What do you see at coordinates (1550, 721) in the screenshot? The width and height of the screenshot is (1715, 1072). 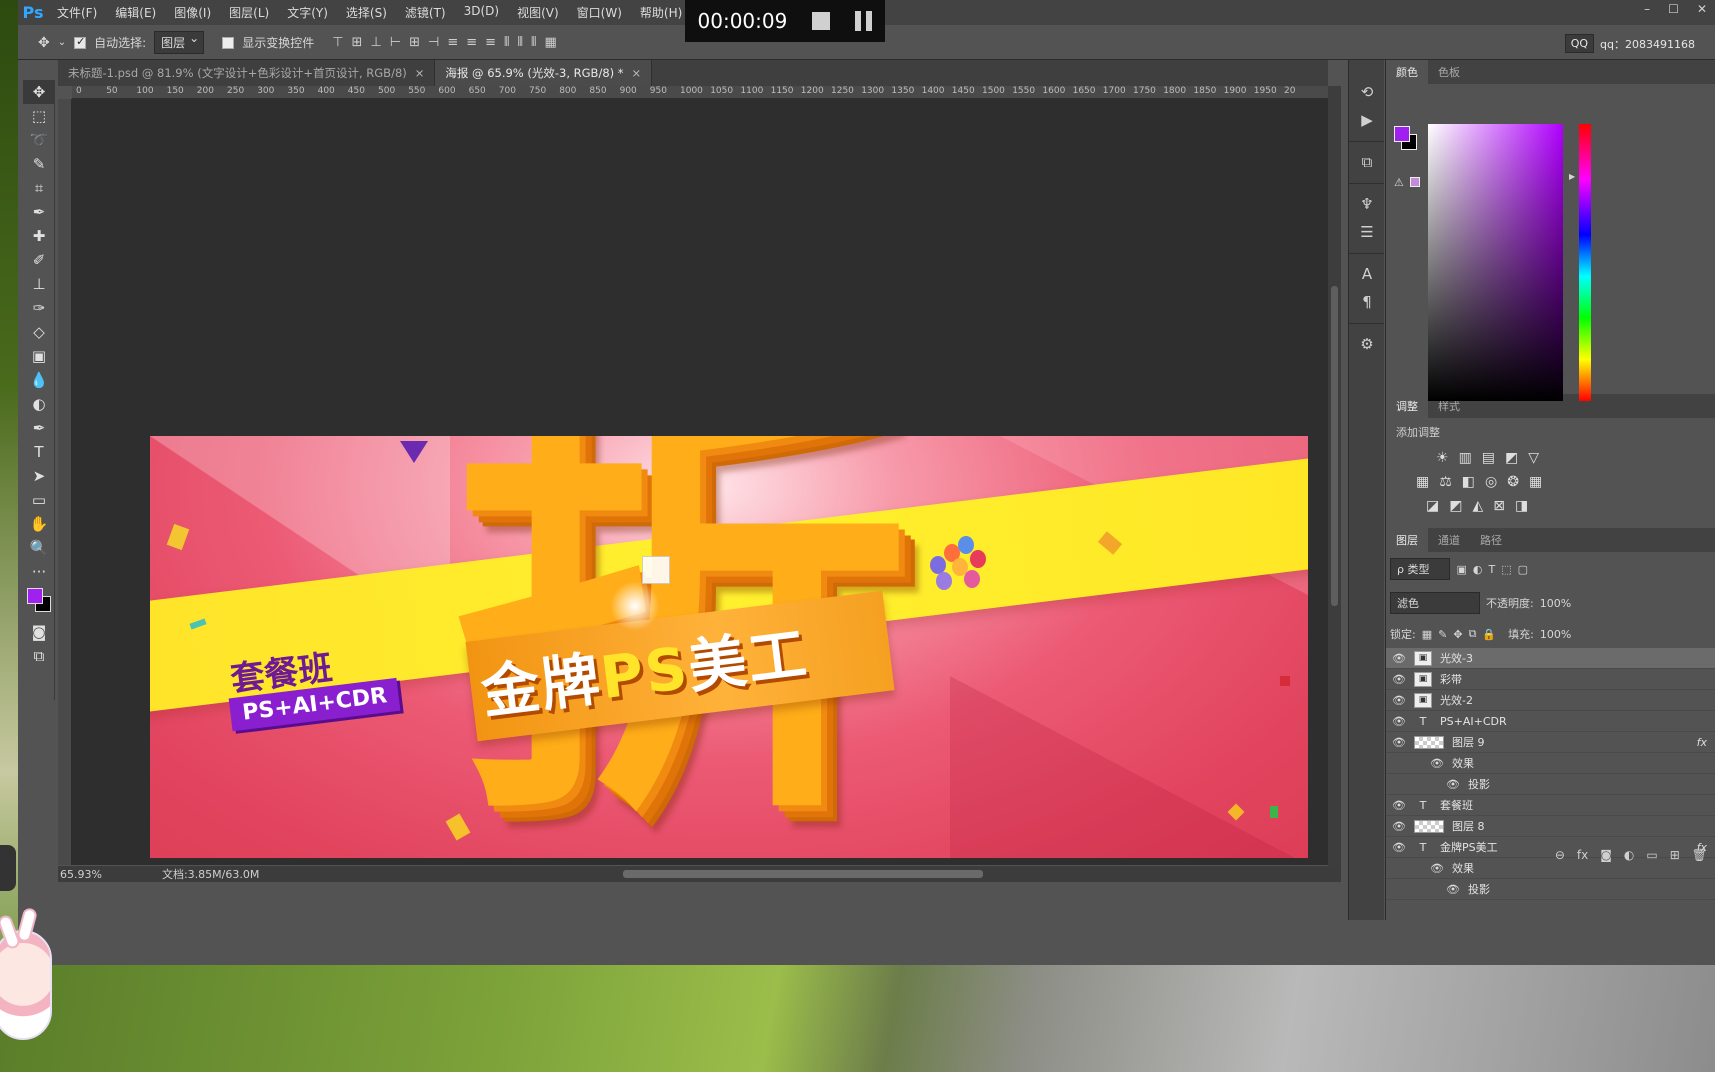 I see `layer-row: 👁 T PS+AI+CDR` at bounding box center [1550, 721].